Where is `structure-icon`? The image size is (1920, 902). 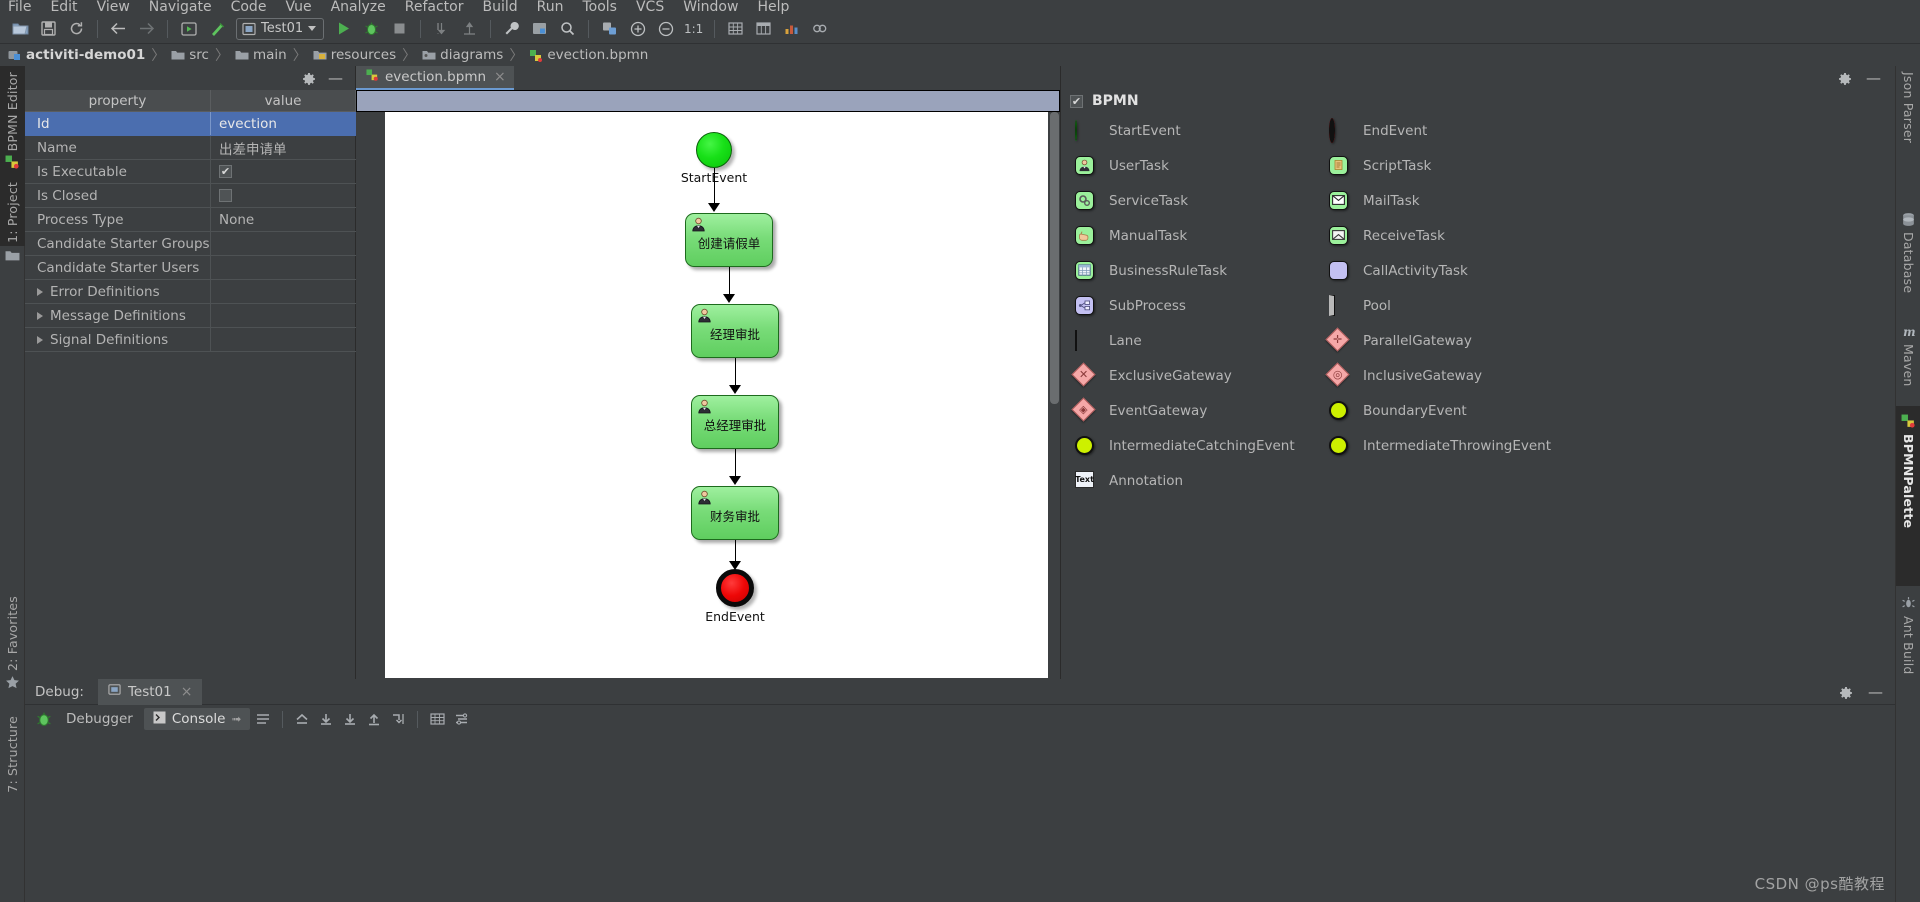
structure-icon is located at coordinates (539, 28).